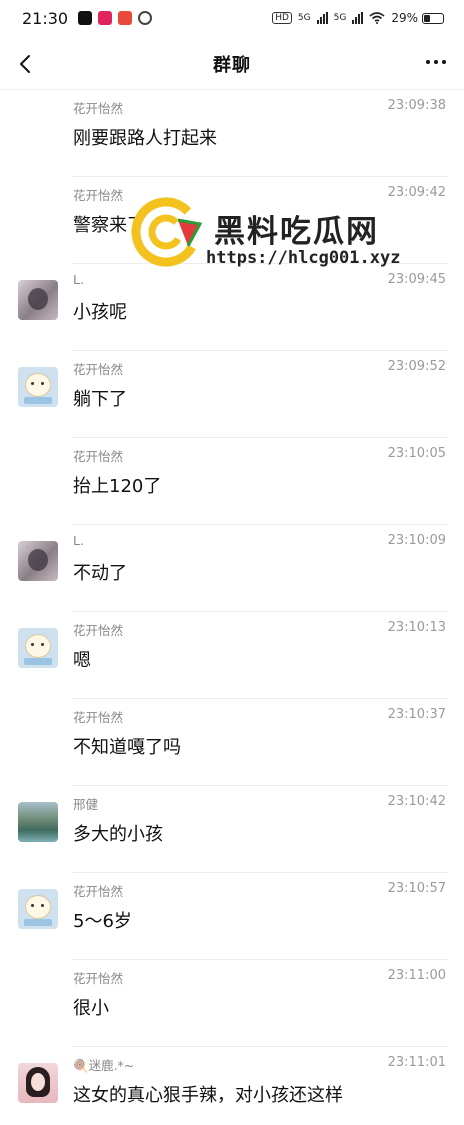 The image size is (464, 1125). What do you see at coordinates (322, 18) in the screenshot?
I see `signal-icon` at bounding box center [322, 18].